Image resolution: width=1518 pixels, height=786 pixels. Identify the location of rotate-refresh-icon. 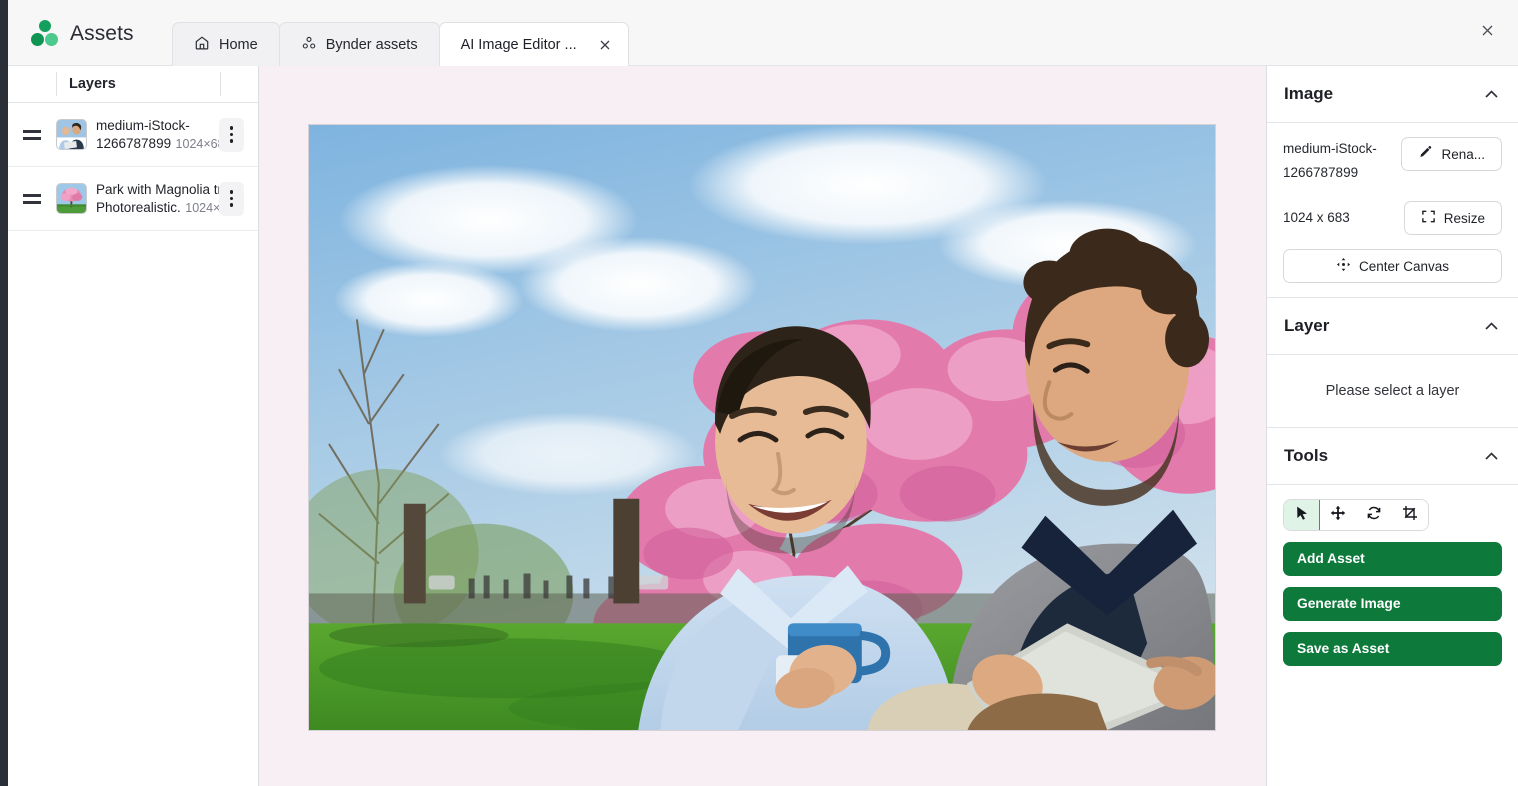
(1374, 515).